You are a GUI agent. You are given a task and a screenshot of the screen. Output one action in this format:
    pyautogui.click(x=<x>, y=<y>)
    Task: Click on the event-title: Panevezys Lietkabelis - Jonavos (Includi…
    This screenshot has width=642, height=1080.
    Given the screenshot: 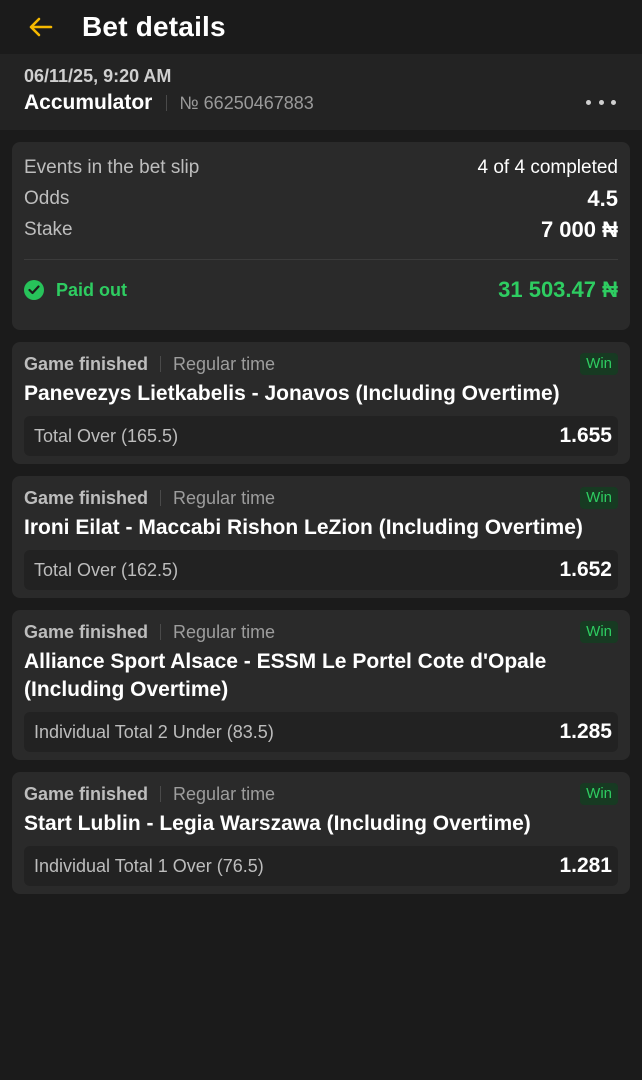 What is the action you would take?
    pyautogui.click(x=292, y=393)
    